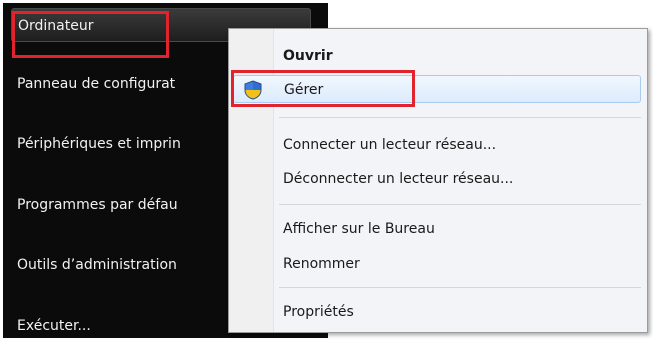 This screenshot has width=653, height=343. I want to click on menu-item-open-label: Ouvrir, so click(308, 56).